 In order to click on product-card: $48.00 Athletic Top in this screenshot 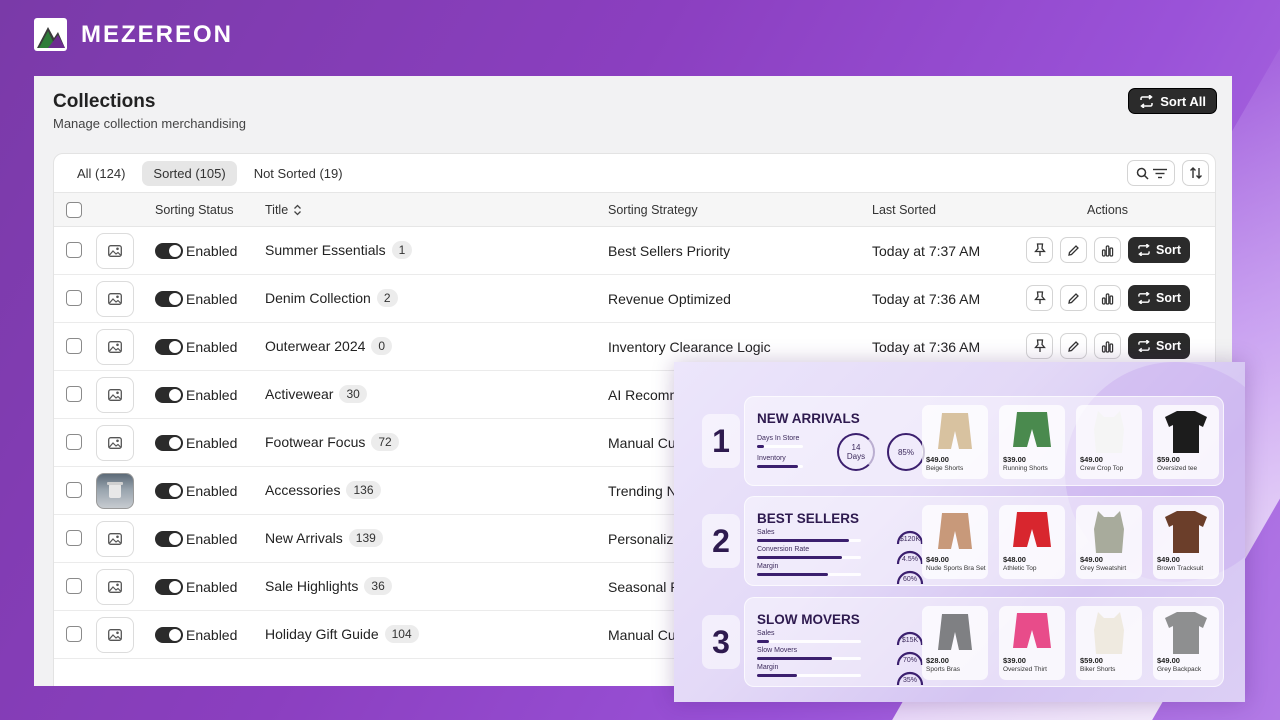, I will do `click(1032, 542)`.